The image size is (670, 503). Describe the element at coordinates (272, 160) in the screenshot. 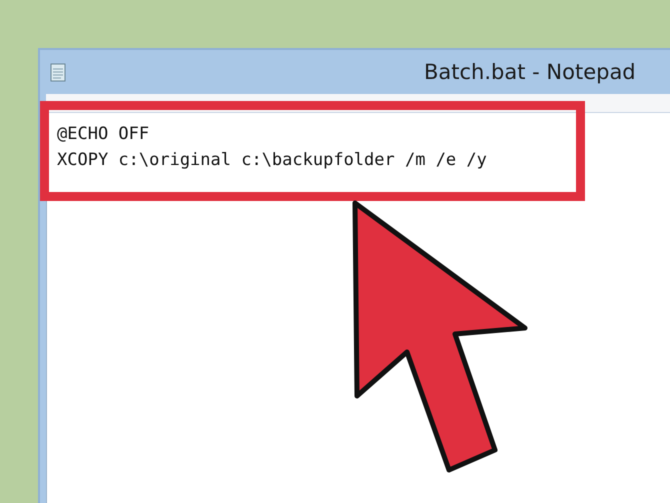

I see `code-line: XCOPY c:\original c:\backupfolder /m /e /y` at that location.